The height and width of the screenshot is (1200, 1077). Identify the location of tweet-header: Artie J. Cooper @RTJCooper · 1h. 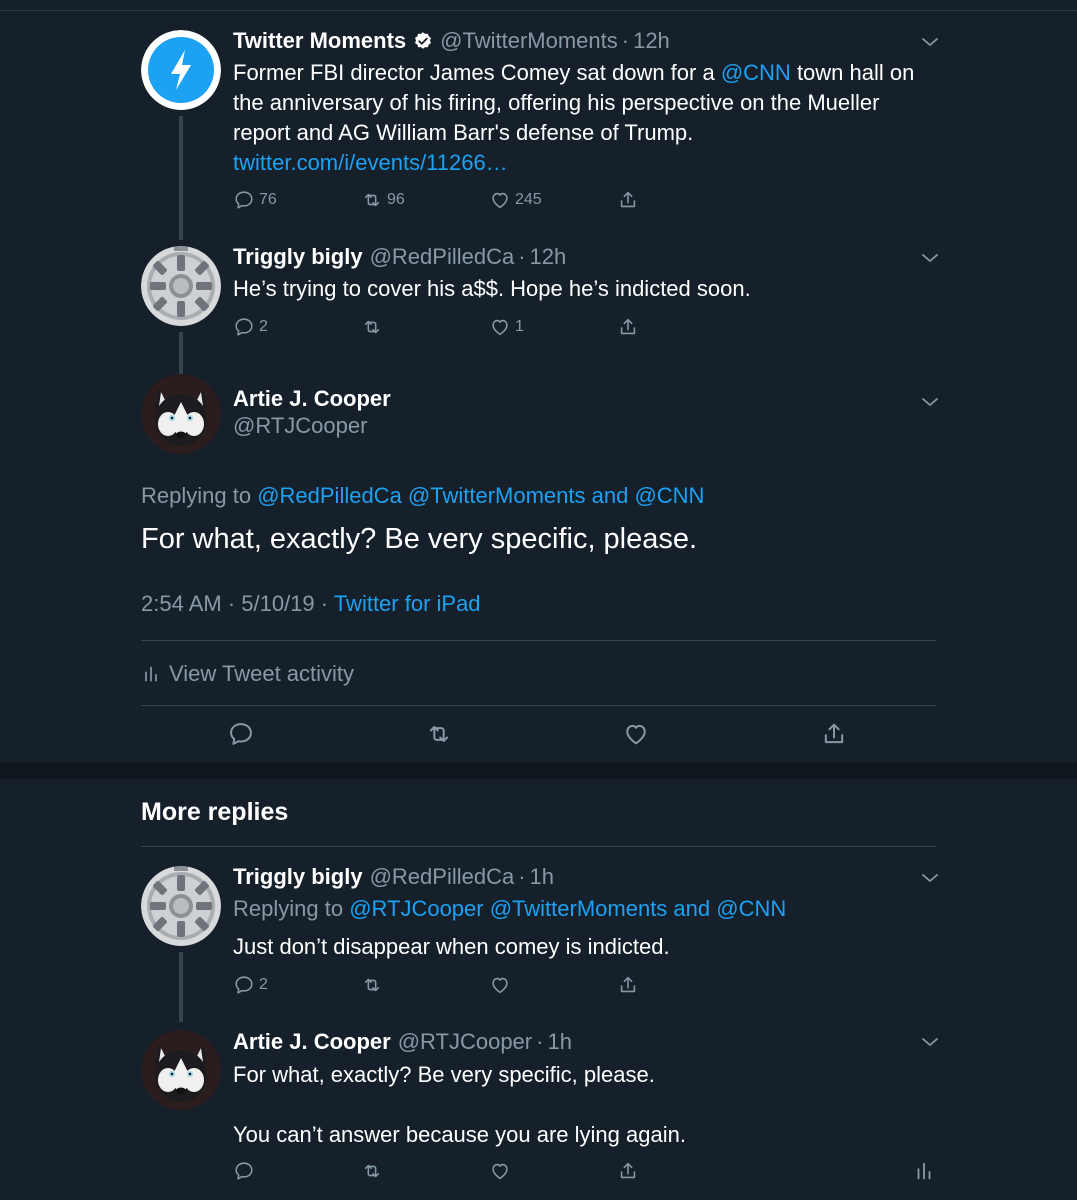
(402, 1042).